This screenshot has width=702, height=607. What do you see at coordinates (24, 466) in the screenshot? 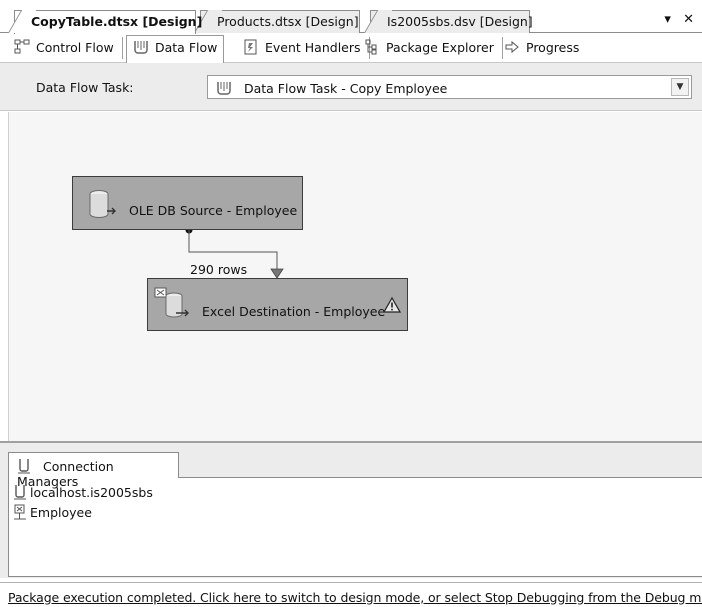
I see `connection-managers-icon` at bounding box center [24, 466].